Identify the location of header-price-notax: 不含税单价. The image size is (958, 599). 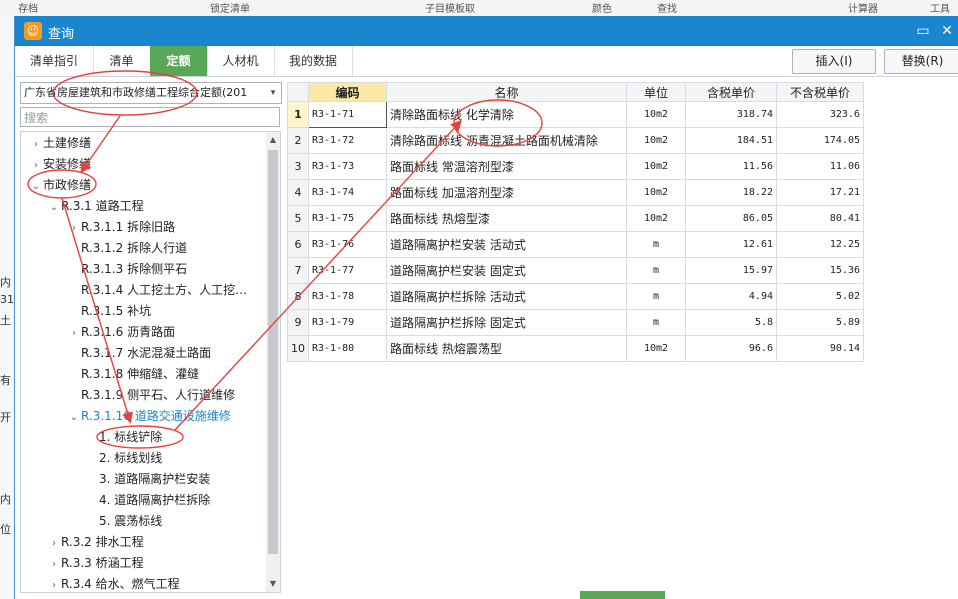
(820, 92).